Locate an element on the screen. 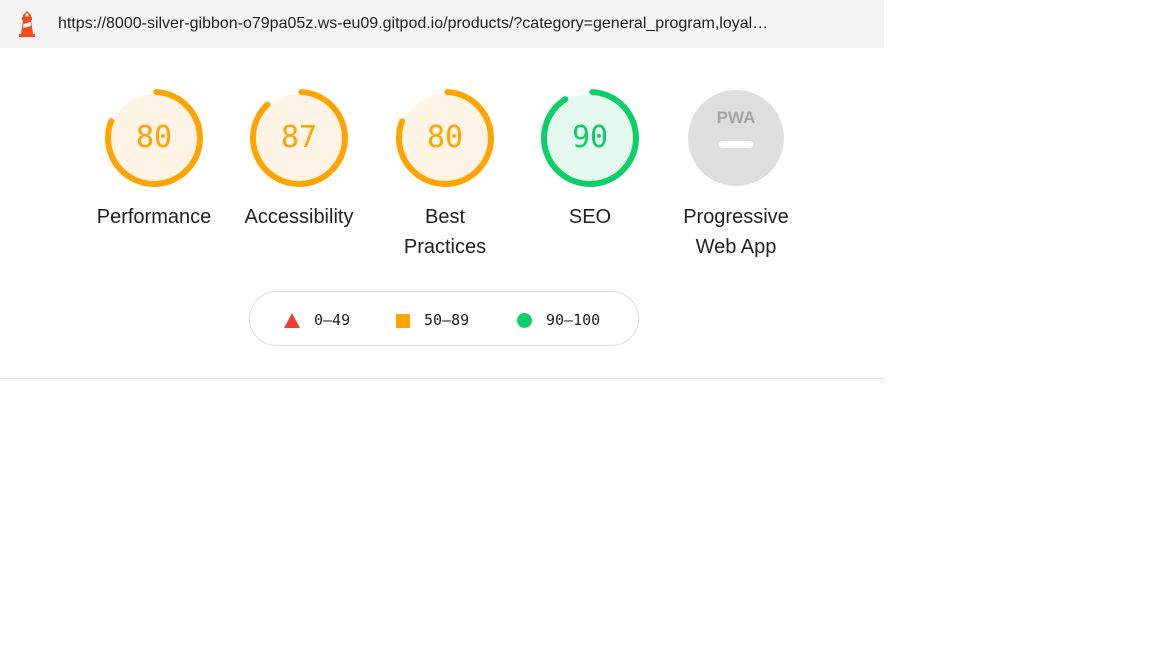 This screenshot has width=1152, height=648. gauge-pwa: PWA Progressive Web App is located at coordinates (736, 175).